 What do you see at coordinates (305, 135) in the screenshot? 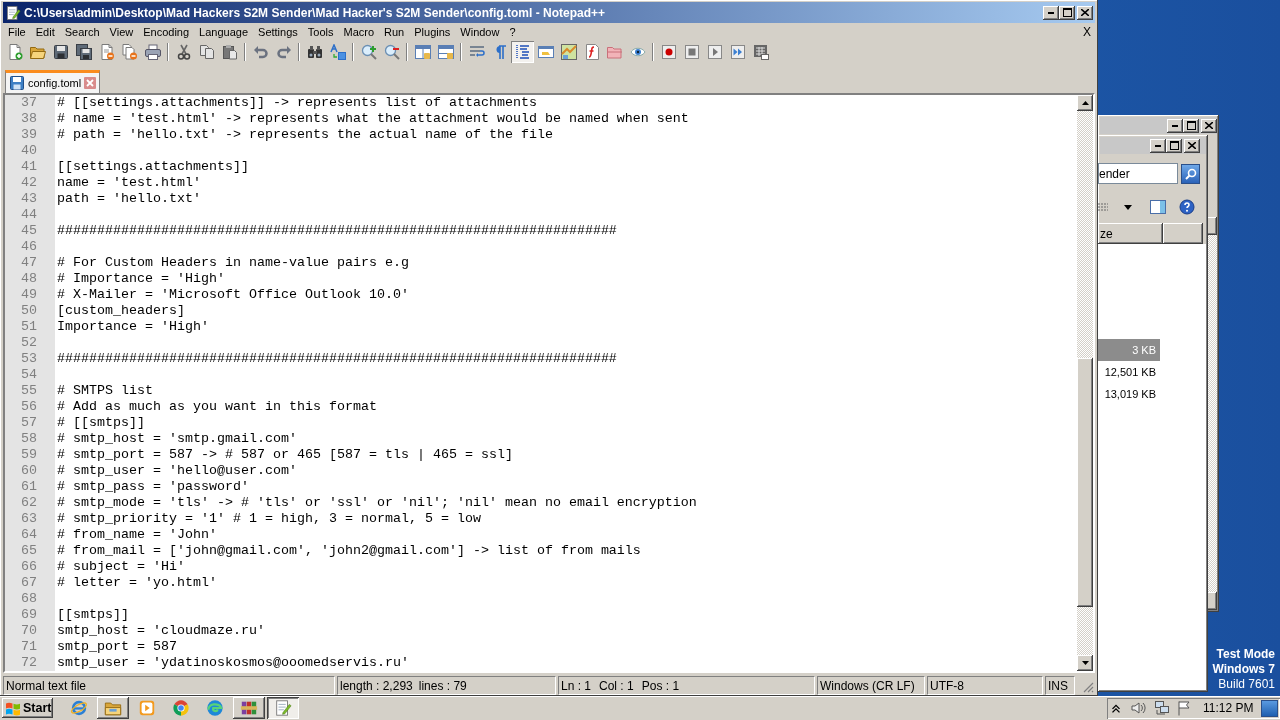
I see `code-line: # path = 'hello.txt' -> represents the actual name of the file` at bounding box center [305, 135].